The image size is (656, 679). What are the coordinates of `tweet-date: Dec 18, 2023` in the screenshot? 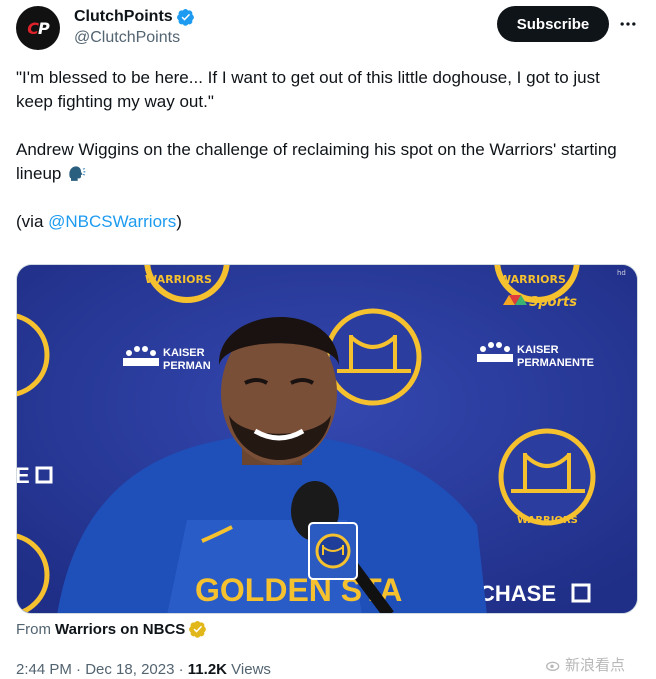 It's located at (129, 669).